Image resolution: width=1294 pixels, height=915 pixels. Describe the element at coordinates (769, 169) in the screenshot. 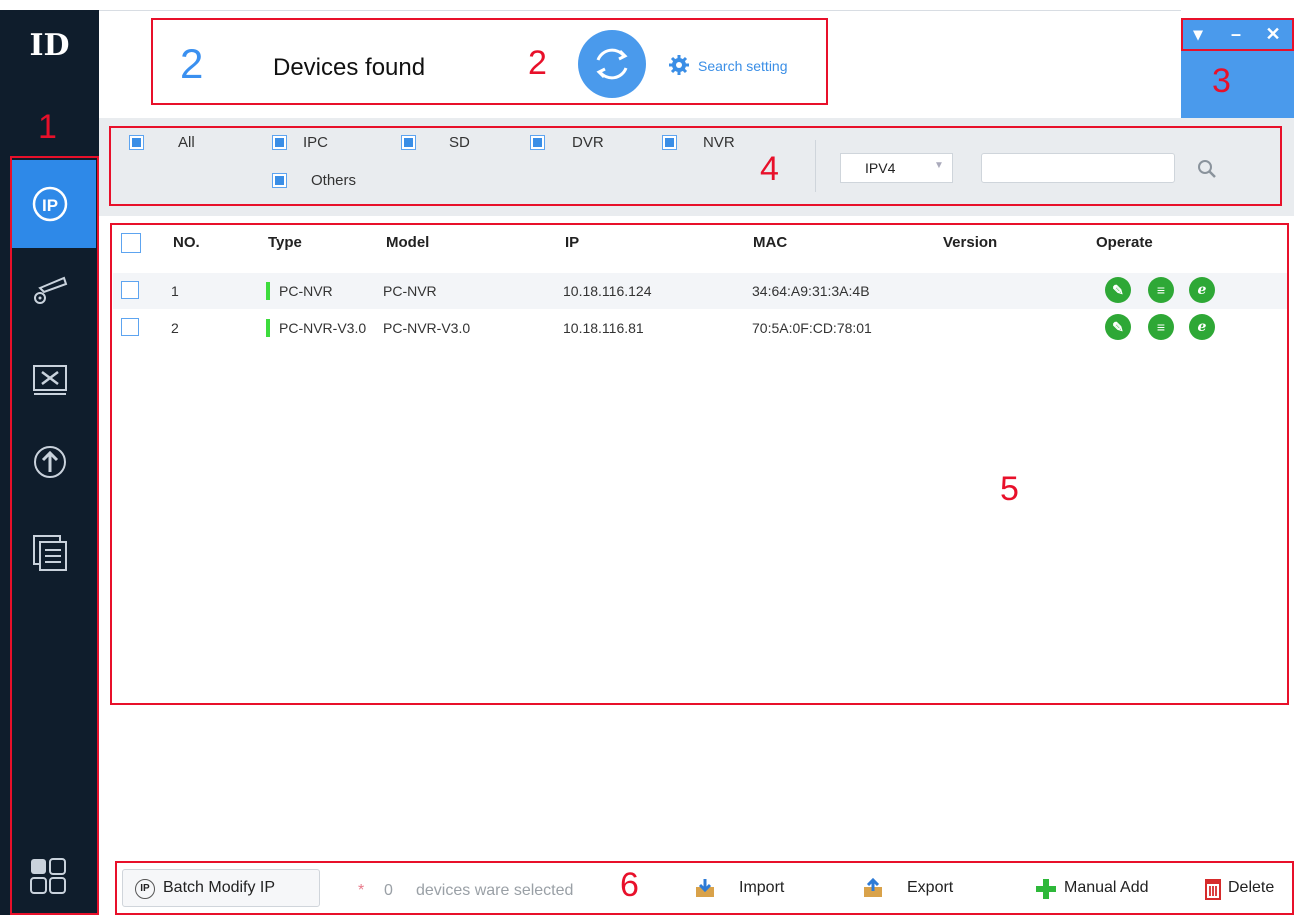

I see `annotation-number-4: 4` at that location.